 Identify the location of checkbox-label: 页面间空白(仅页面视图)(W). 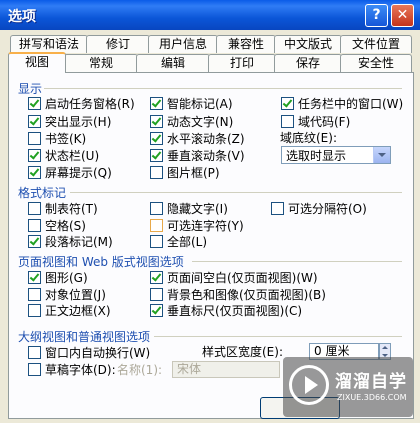
(242, 278).